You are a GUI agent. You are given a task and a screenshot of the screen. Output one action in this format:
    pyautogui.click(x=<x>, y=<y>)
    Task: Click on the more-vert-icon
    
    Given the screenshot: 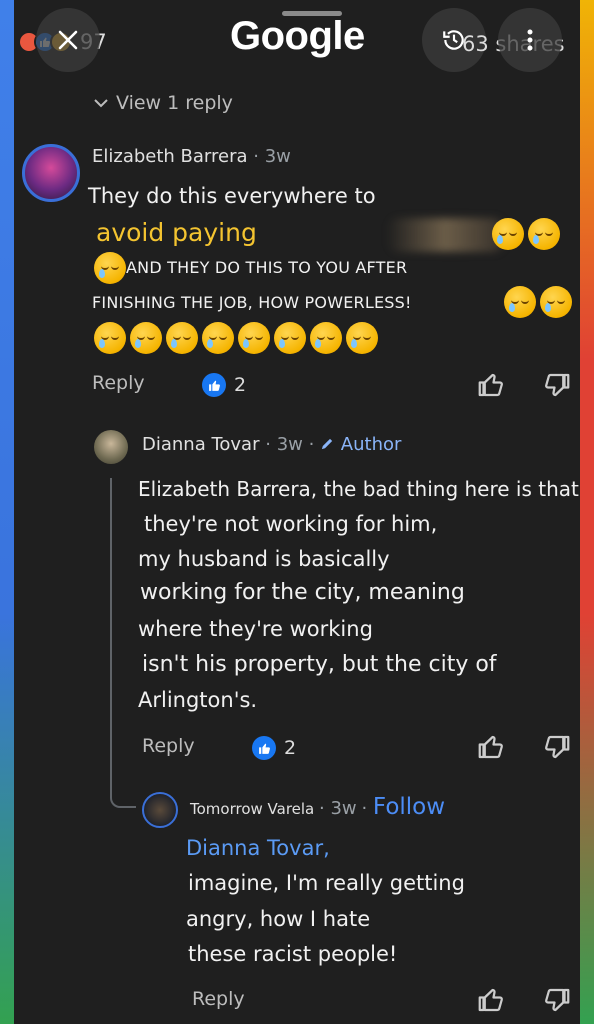 What is the action you would take?
    pyautogui.click(x=530, y=40)
    